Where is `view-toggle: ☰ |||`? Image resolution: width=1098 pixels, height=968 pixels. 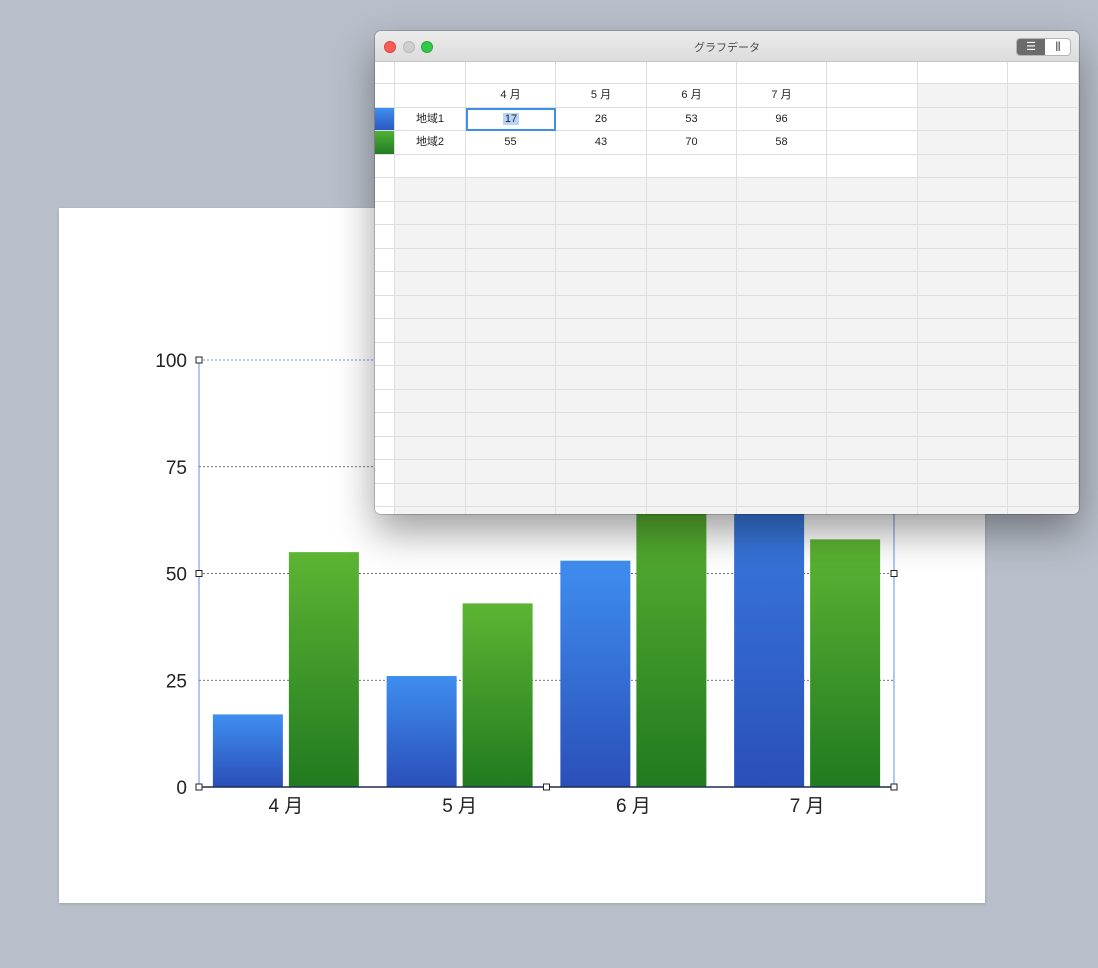
view-toggle: ☰ ||| is located at coordinates (1043, 47).